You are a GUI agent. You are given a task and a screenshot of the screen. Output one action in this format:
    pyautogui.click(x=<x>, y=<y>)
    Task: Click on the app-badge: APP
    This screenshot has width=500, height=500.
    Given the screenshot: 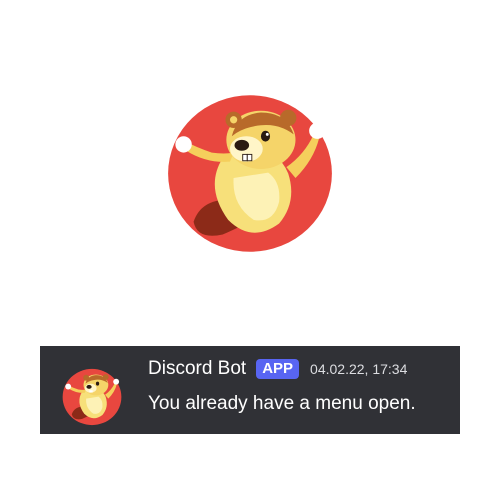 What is the action you would take?
    pyautogui.click(x=278, y=369)
    